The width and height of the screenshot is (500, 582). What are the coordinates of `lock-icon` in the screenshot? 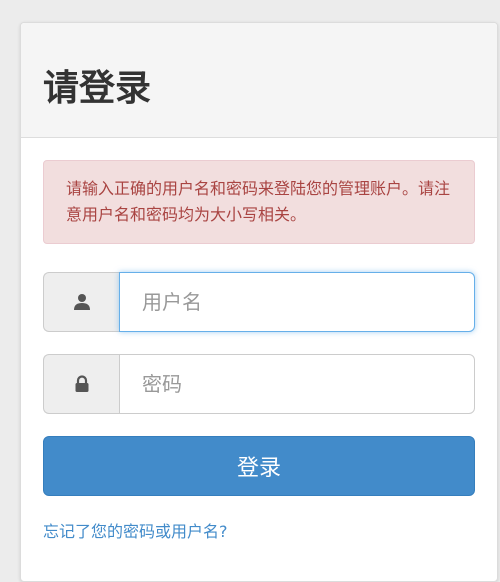 It's located at (81, 384).